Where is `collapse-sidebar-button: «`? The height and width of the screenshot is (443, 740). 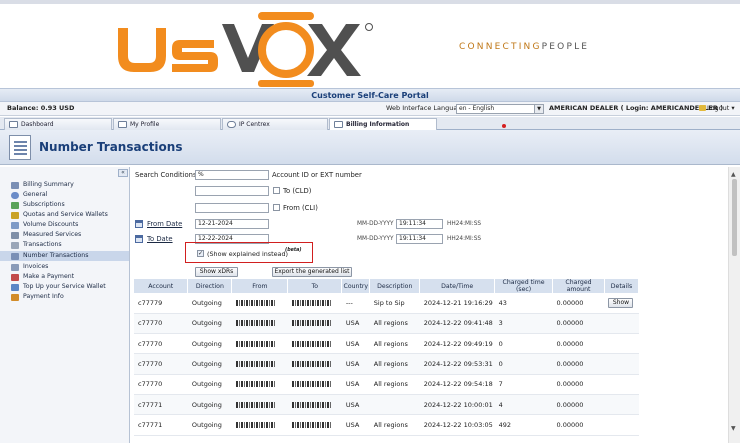
collapse-sidebar-button: « is located at coordinates (123, 173).